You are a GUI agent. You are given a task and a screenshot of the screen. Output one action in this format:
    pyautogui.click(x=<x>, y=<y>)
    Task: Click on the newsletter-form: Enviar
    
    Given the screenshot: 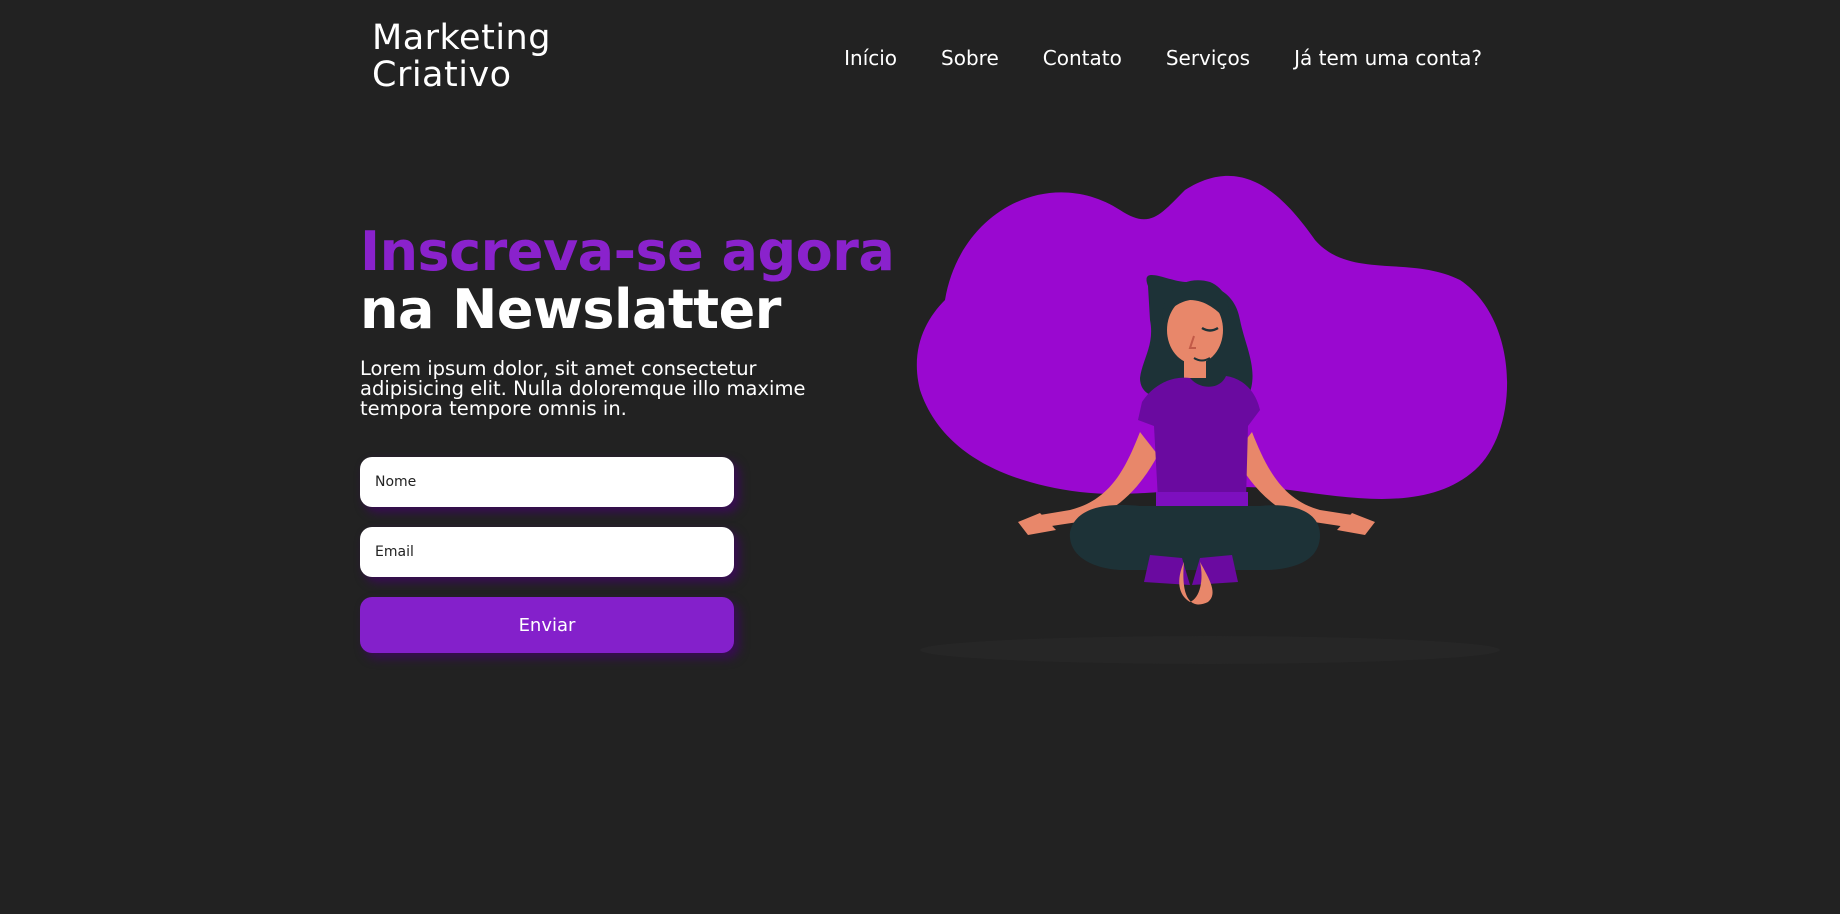 What is the action you would take?
    pyautogui.click(x=547, y=555)
    